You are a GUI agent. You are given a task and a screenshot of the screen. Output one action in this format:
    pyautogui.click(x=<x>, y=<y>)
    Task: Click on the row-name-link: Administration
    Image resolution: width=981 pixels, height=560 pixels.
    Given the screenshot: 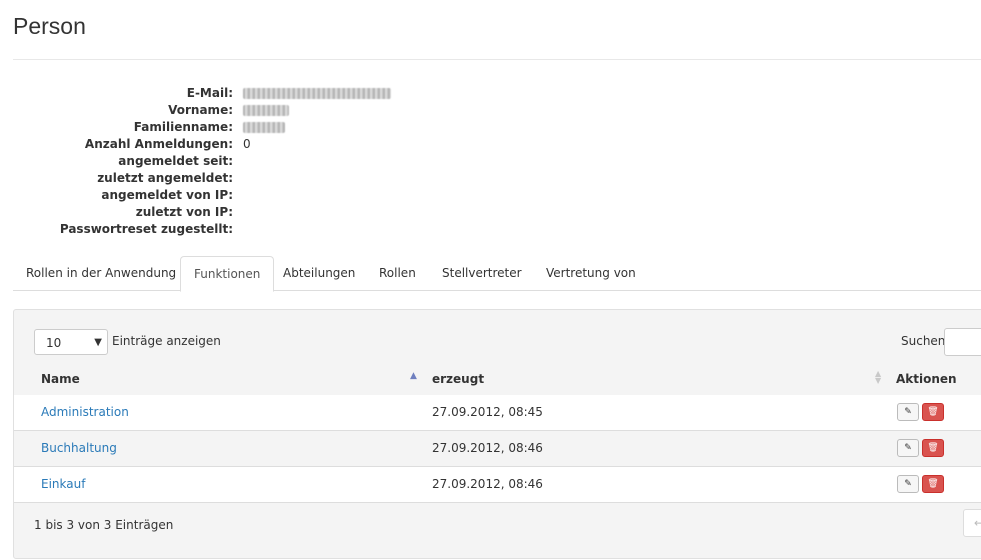 What is the action you would take?
    pyautogui.click(x=85, y=412)
    